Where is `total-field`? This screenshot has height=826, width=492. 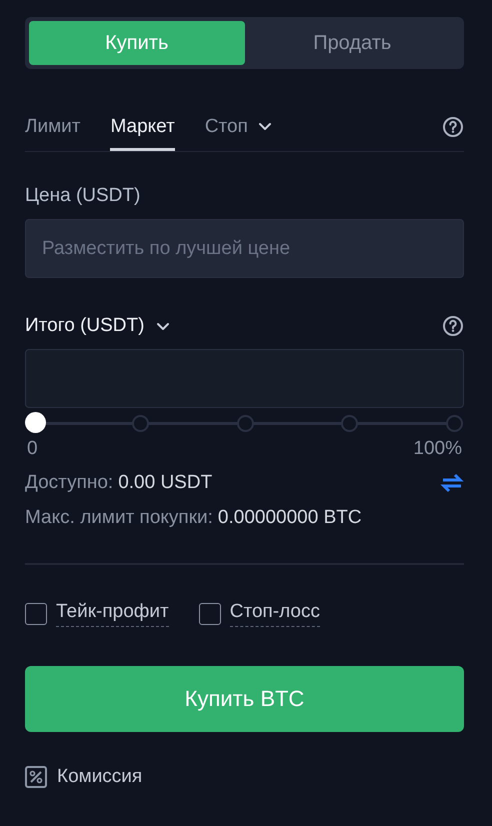 total-field is located at coordinates (244, 378).